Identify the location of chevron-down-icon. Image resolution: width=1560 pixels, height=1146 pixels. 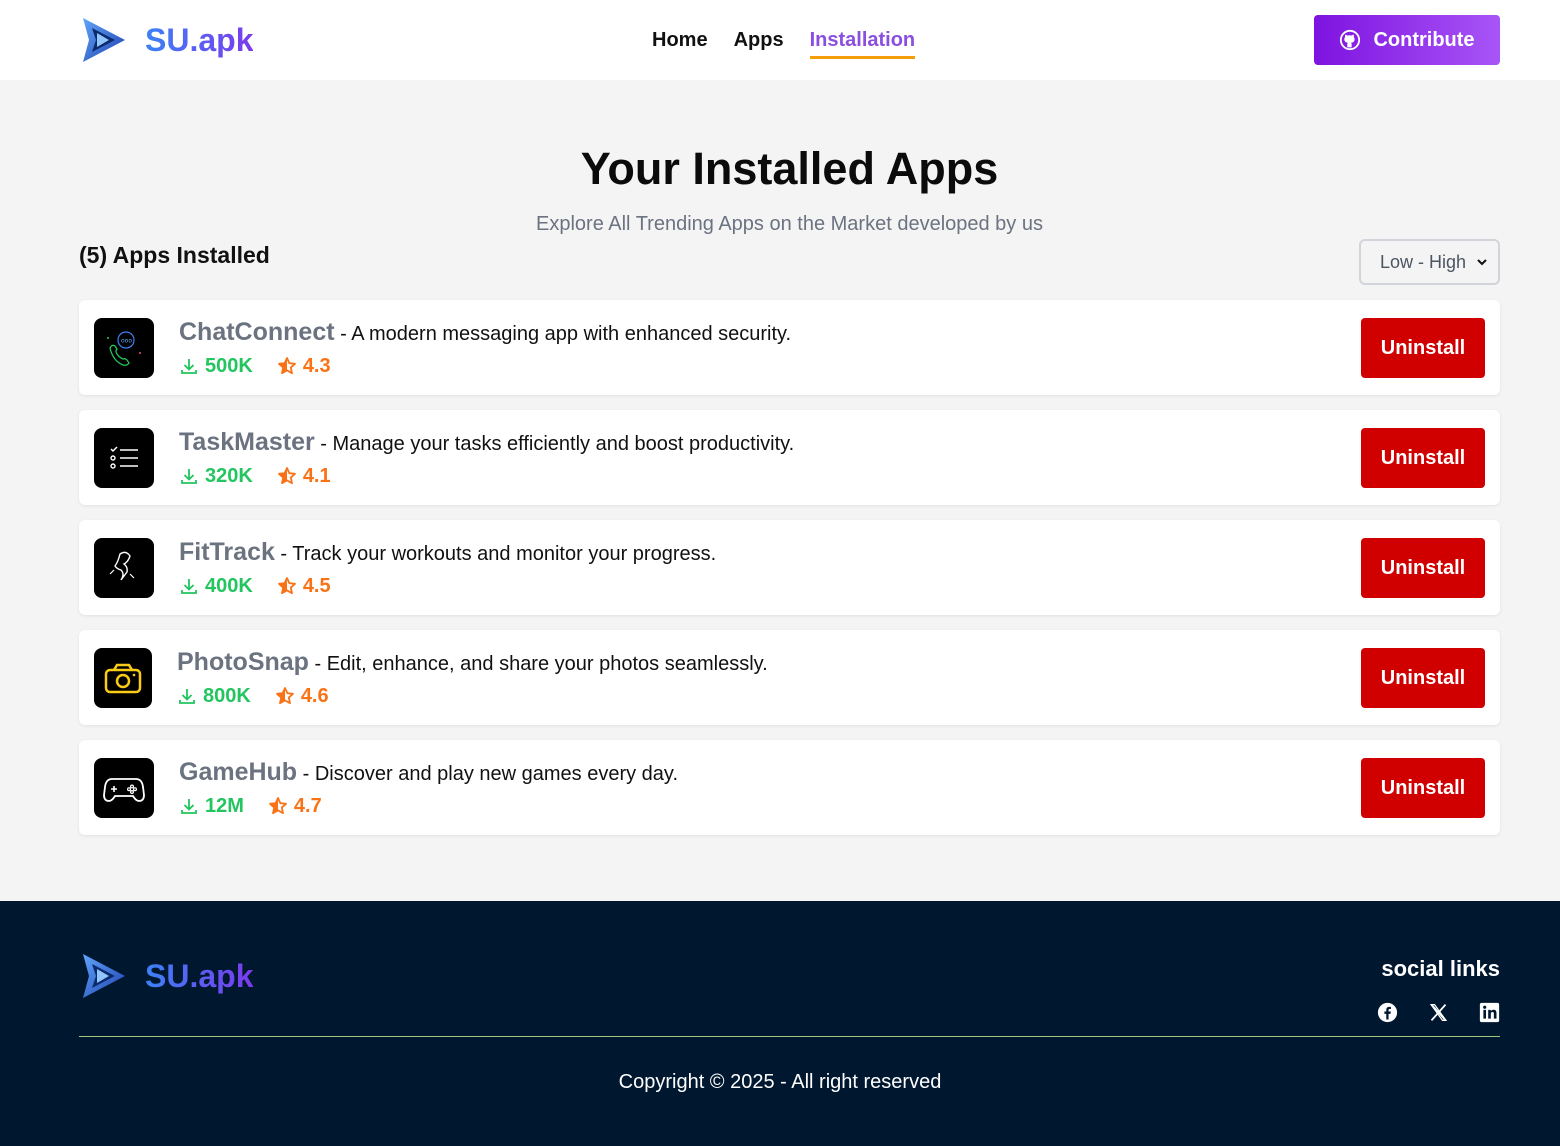
(1482, 262).